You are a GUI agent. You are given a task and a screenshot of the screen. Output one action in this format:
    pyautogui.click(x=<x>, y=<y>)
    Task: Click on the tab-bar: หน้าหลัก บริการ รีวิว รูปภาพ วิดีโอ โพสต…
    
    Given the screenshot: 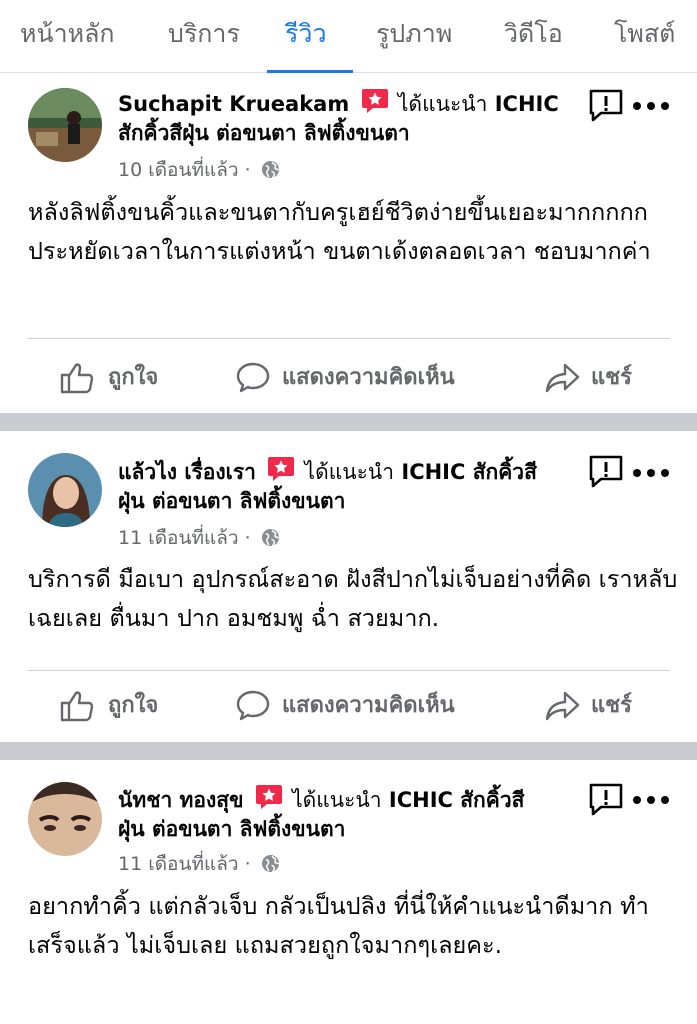 What is the action you would take?
    pyautogui.click(x=348, y=36)
    